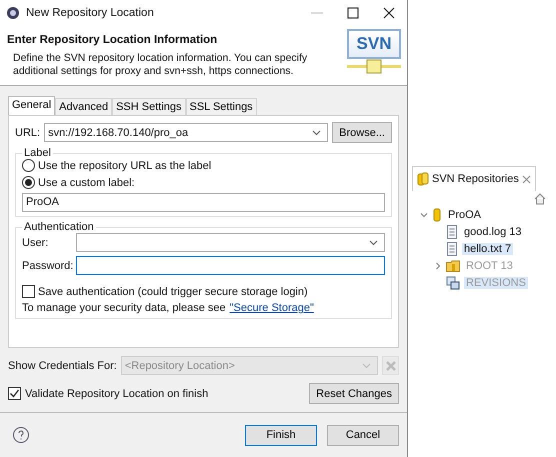  What do you see at coordinates (363, 435) in the screenshot?
I see `dialog-button: Cancel` at bounding box center [363, 435].